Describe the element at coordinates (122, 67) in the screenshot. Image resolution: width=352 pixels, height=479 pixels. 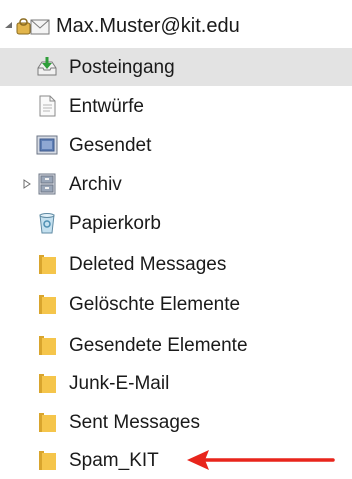
I see `folder-label: Posteingang` at that location.